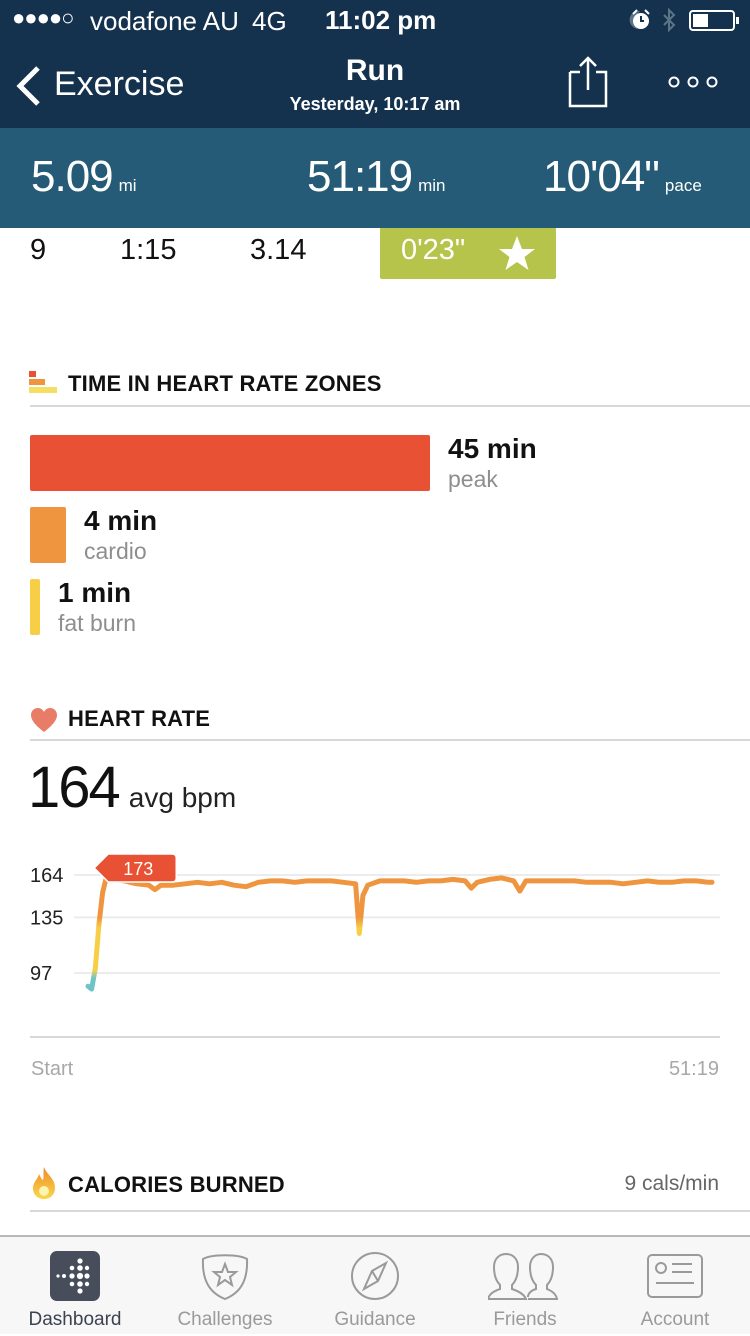 This screenshot has width=750, height=1336. Describe the element at coordinates (375, 70) in the screenshot. I see `page-title: Run` at that location.